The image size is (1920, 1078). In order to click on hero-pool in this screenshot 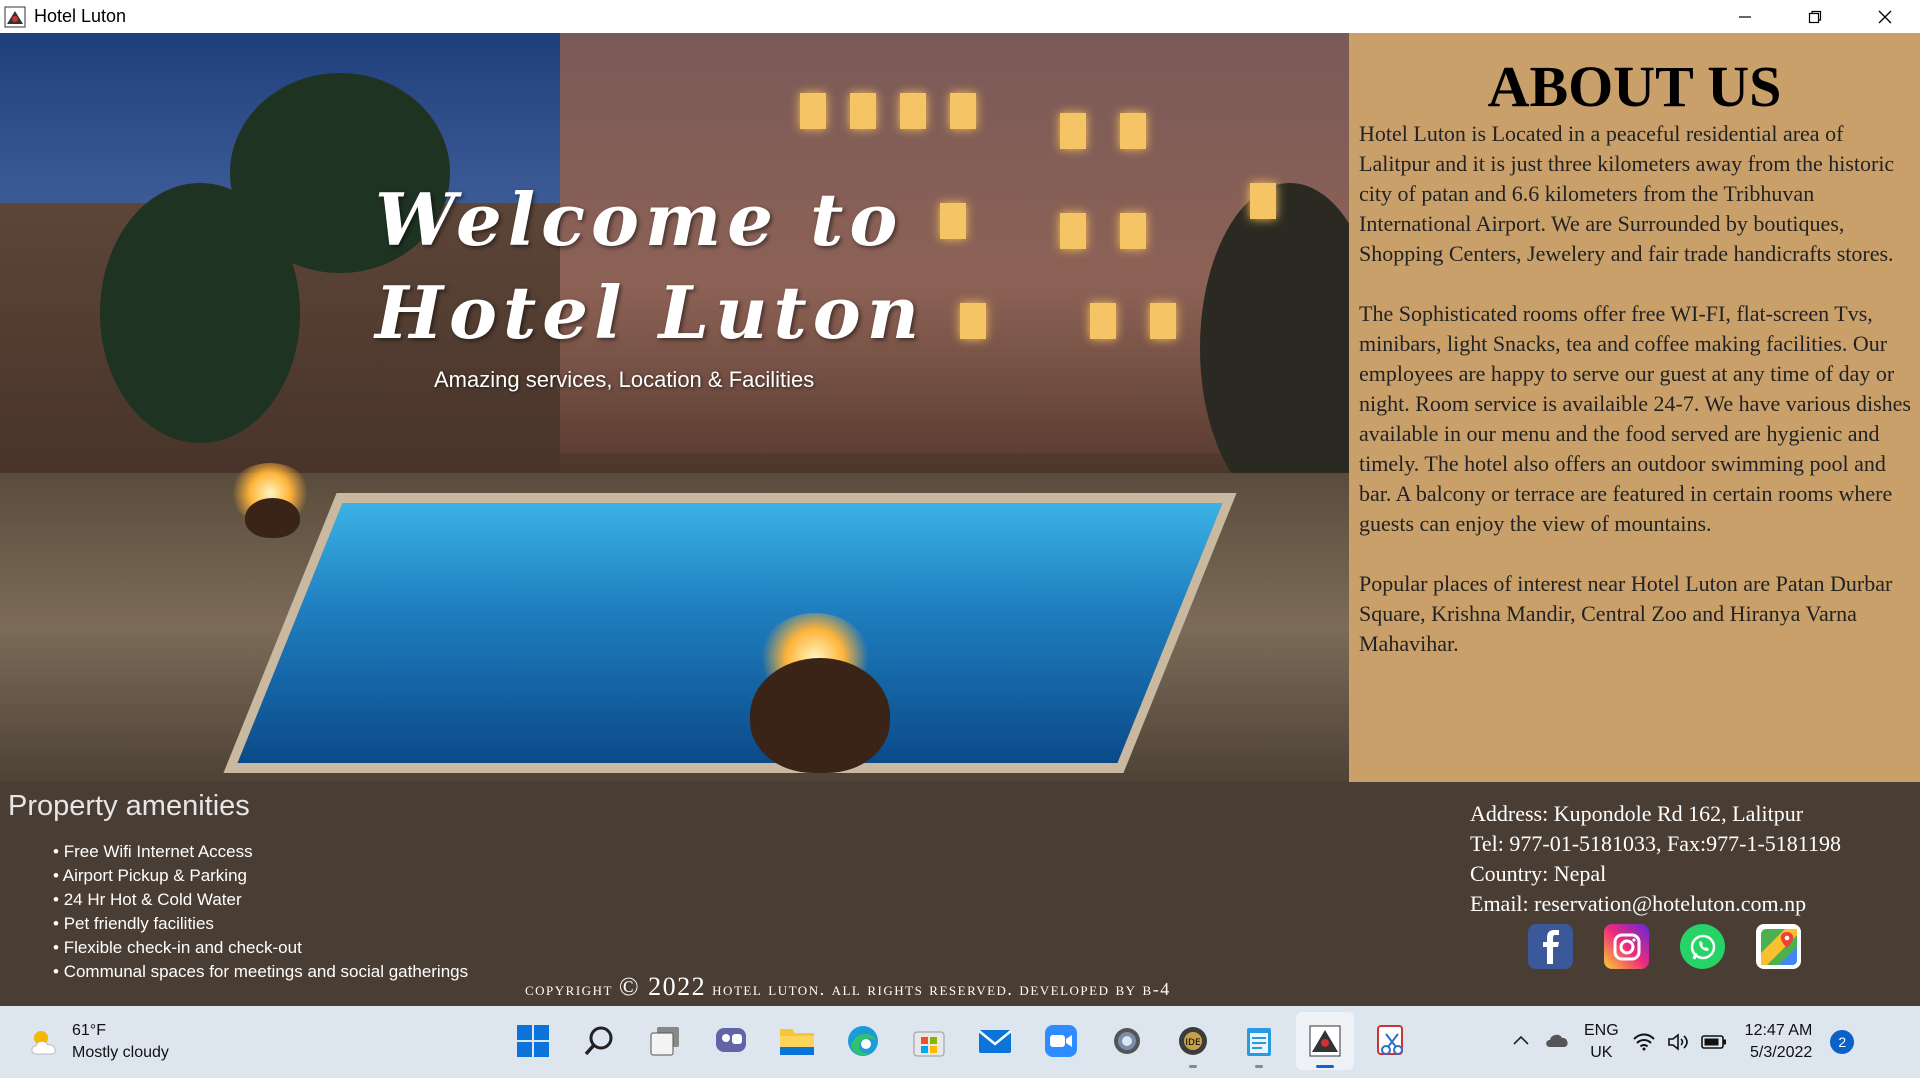, I will do `click(730, 633)`.